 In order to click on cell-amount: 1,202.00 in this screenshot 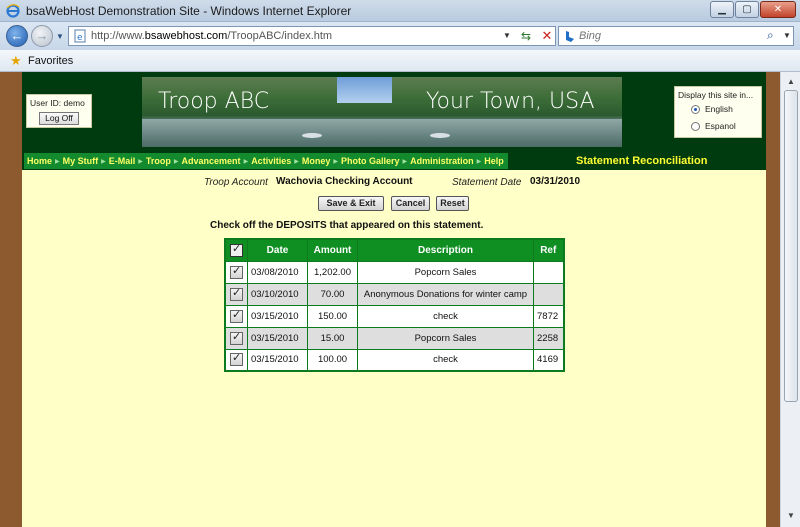, I will do `click(332, 272)`.